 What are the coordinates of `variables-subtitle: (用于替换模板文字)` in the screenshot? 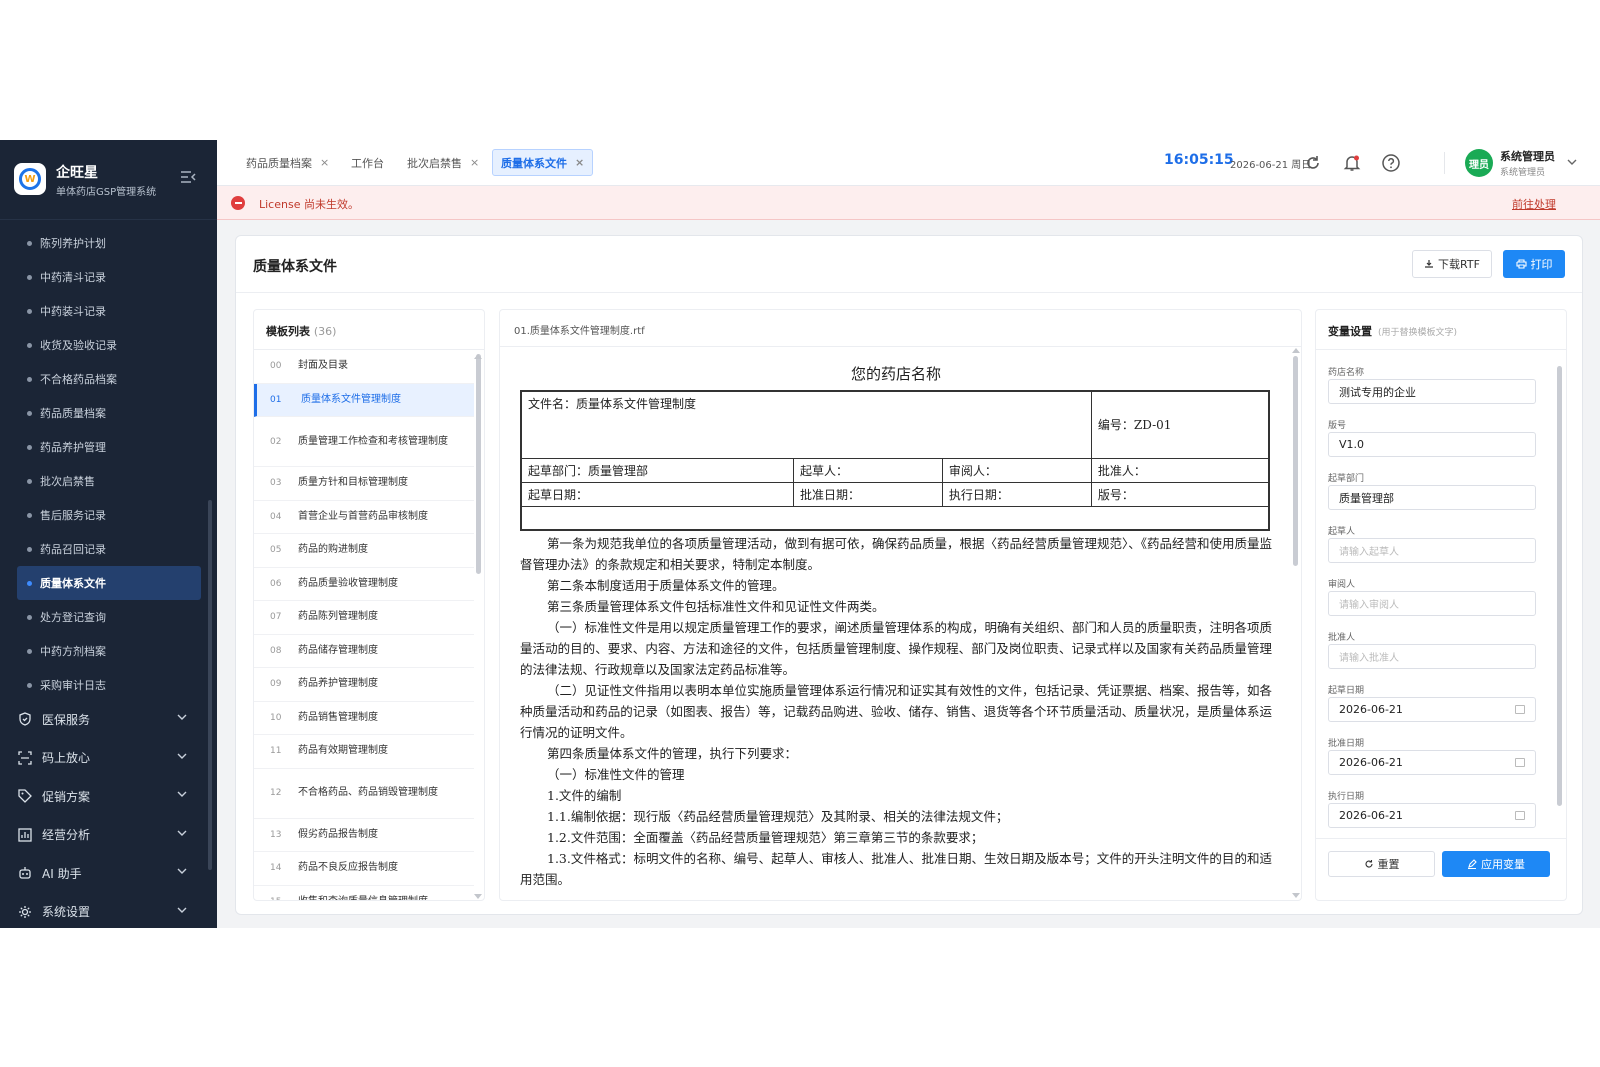 It's located at (1418, 333).